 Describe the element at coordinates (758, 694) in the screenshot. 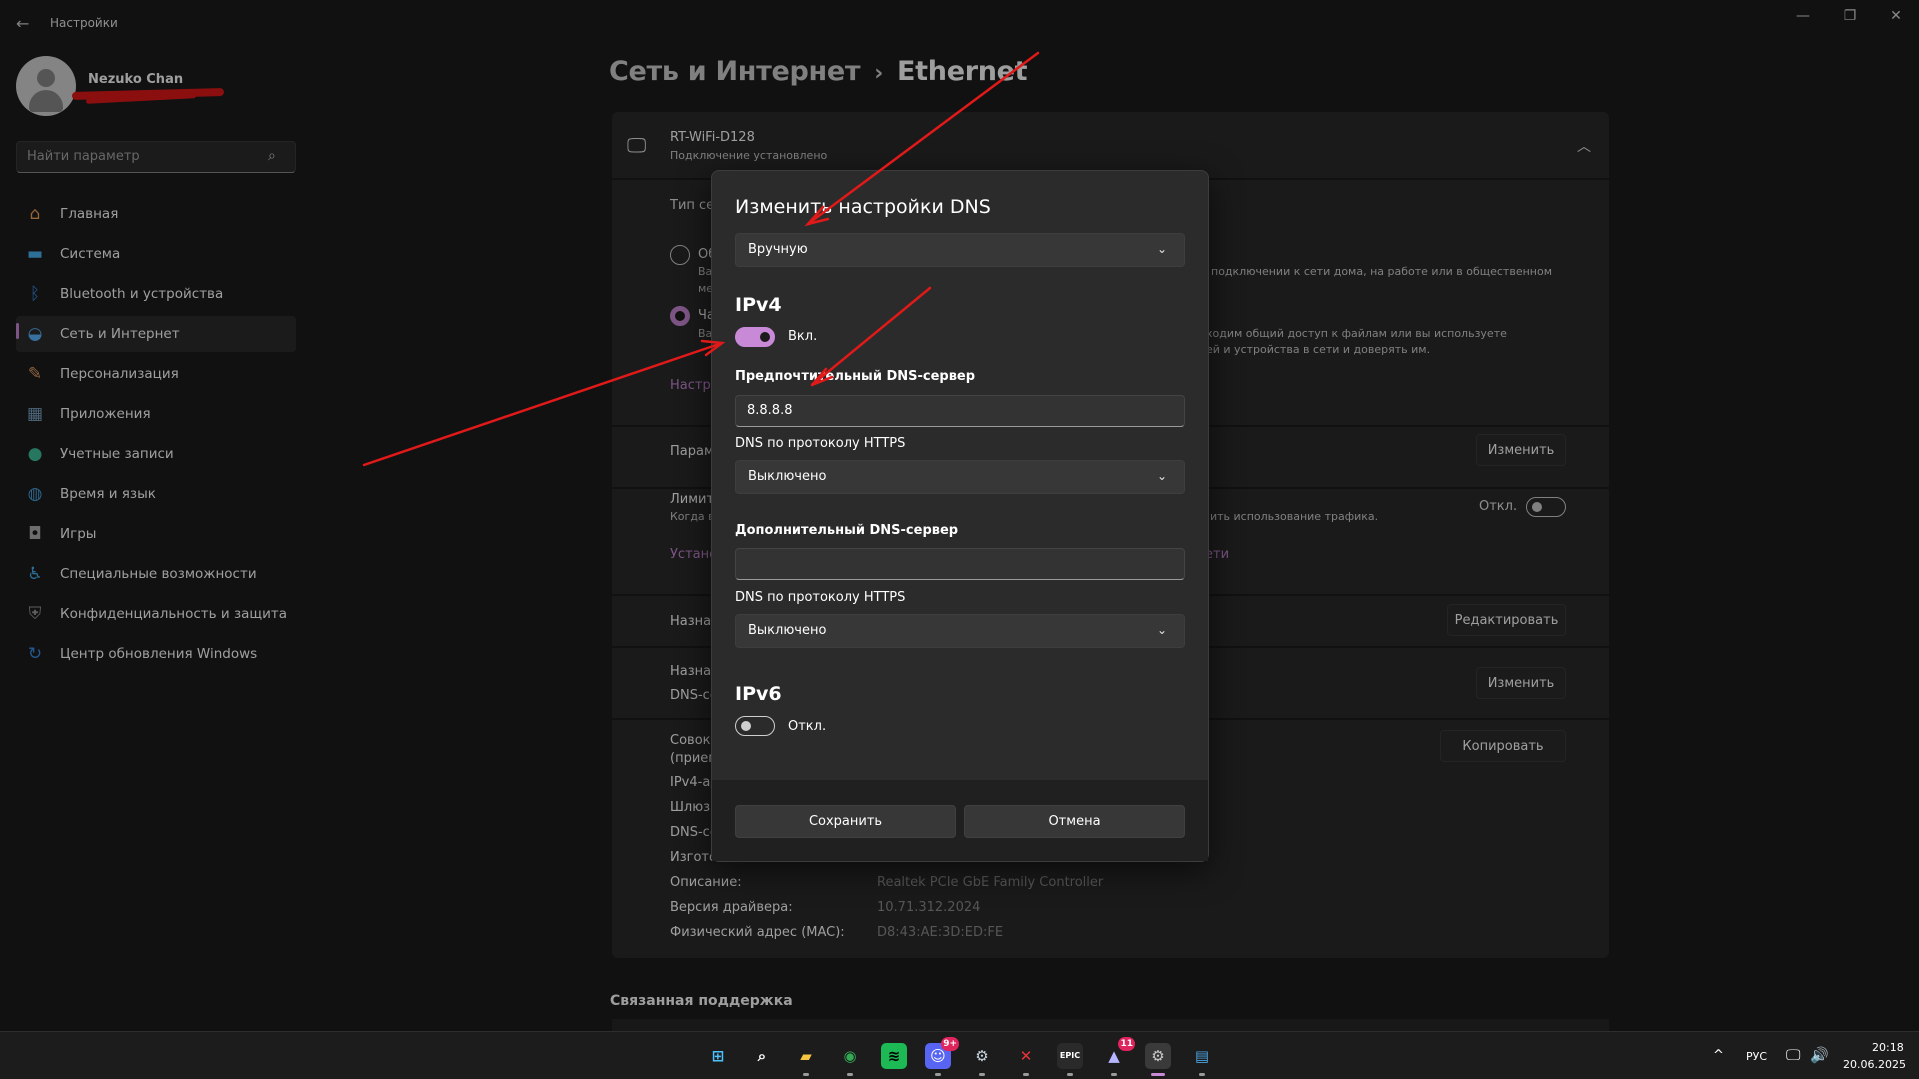

I see `ipv6-heading: IPv6` at that location.